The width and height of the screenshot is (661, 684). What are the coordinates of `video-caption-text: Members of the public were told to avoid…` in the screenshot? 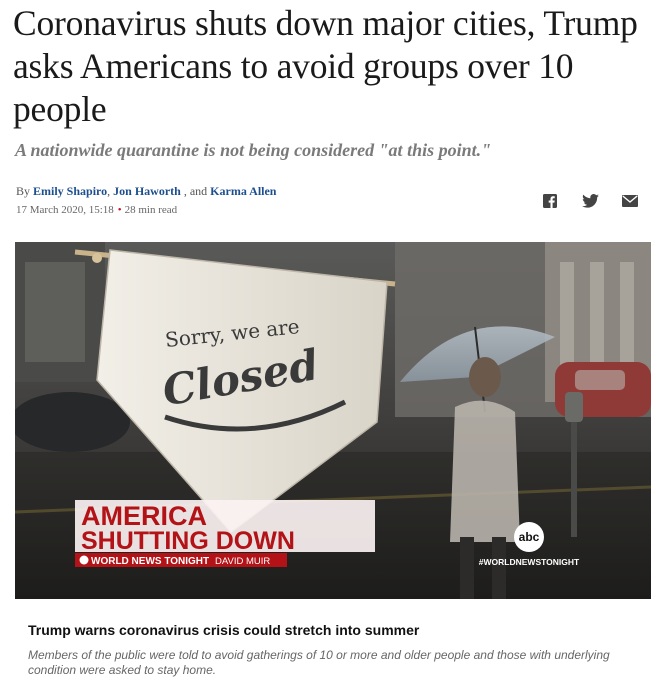 It's located at (319, 662).